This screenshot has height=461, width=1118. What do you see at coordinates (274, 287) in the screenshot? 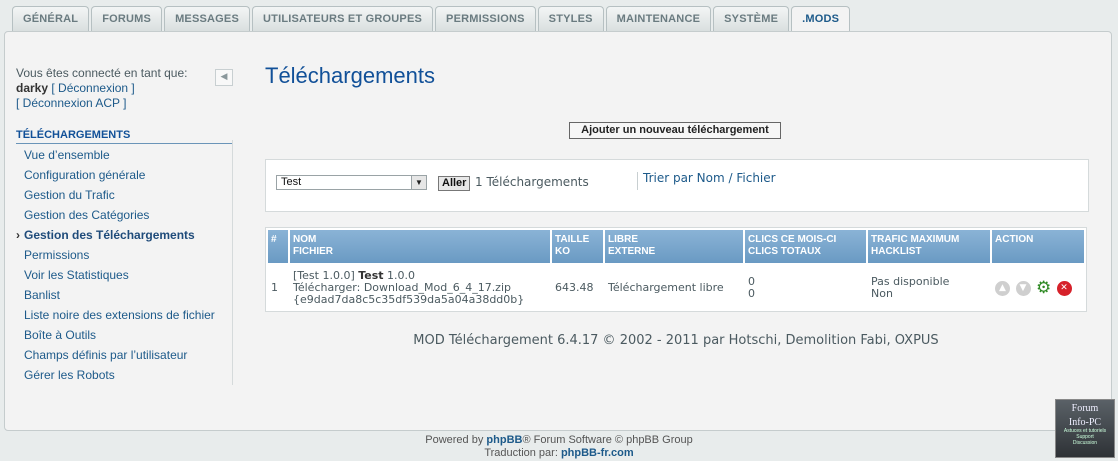
I see `row-num: 1` at bounding box center [274, 287].